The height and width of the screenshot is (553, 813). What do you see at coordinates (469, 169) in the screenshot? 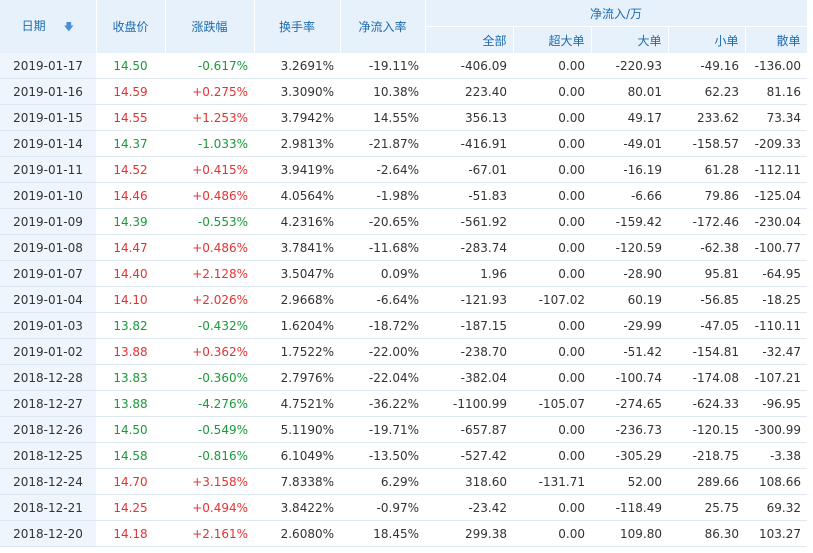
I see `cell-all: -67.01` at bounding box center [469, 169].